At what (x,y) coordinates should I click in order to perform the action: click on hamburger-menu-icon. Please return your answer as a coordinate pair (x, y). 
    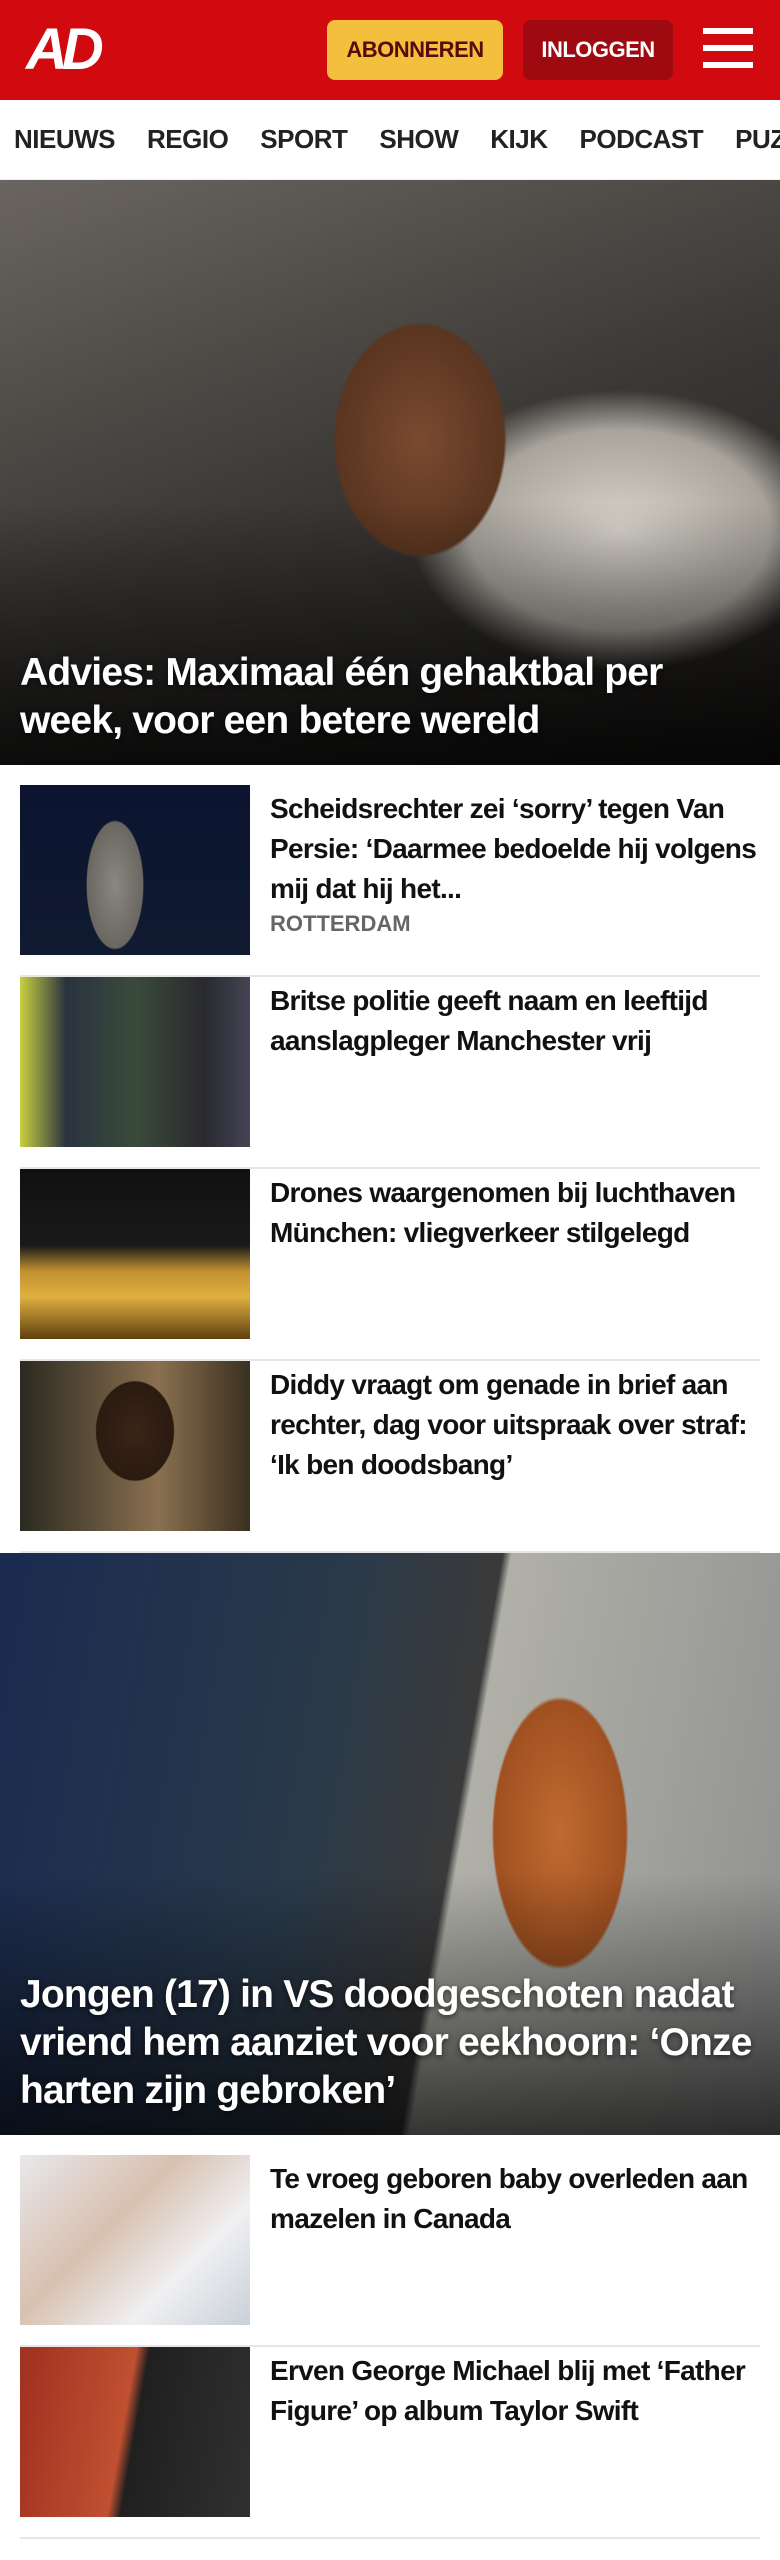
    Looking at the image, I should click on (728, 50).